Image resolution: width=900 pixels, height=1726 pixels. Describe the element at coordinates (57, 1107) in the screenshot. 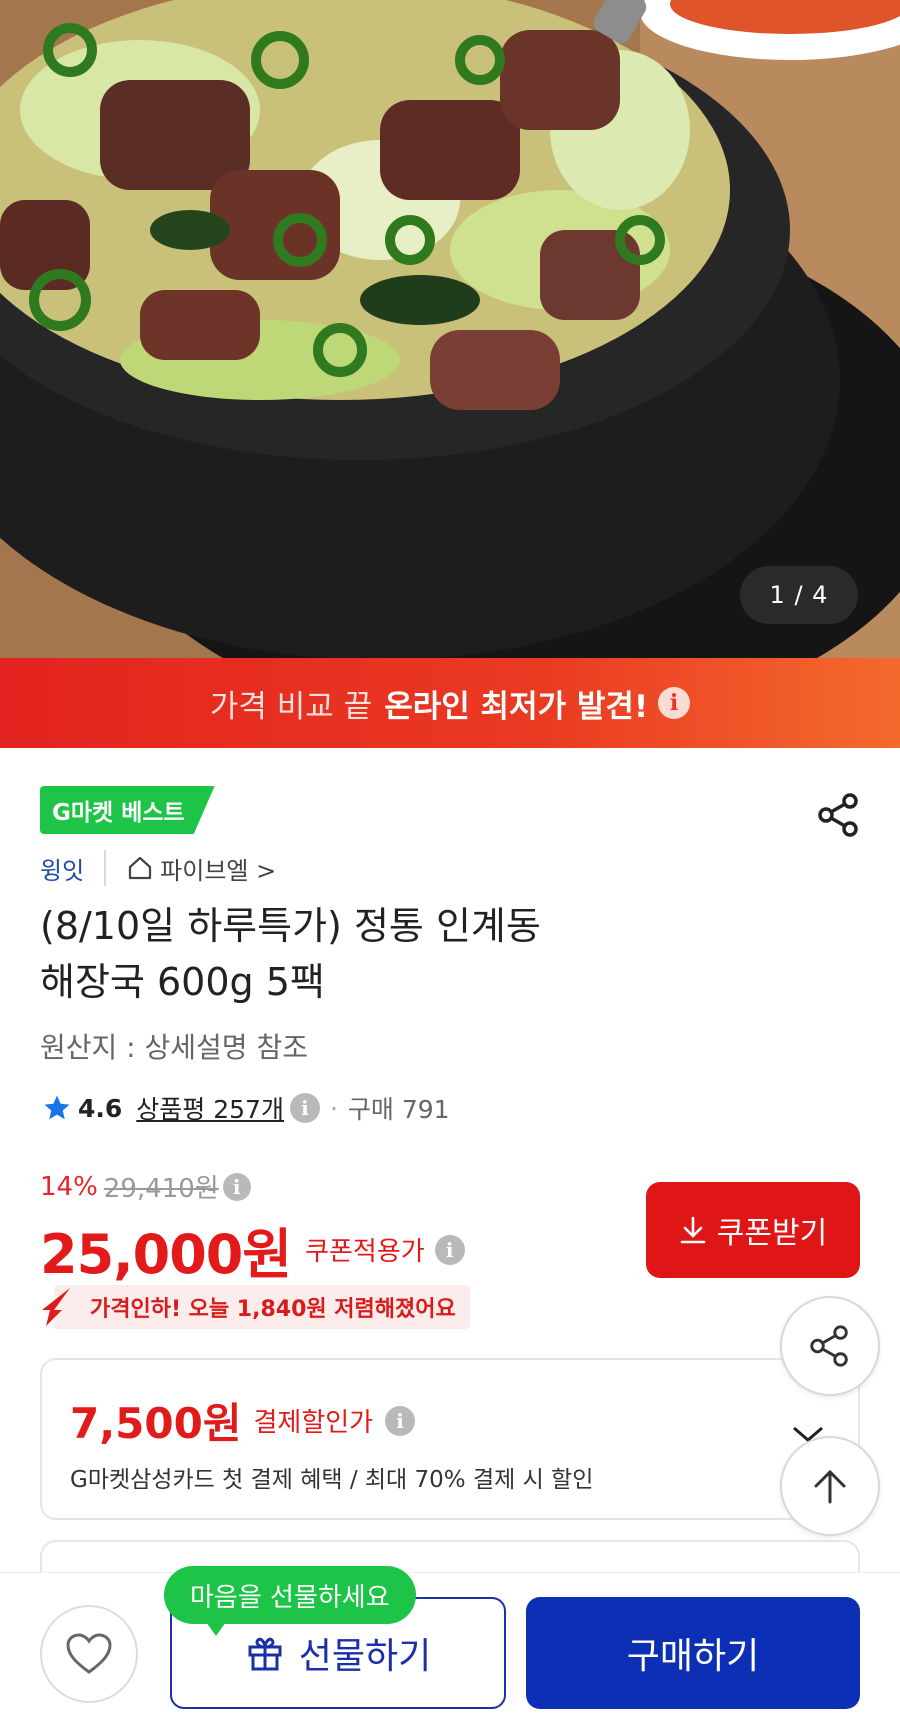

I see `star-icon` at that location.